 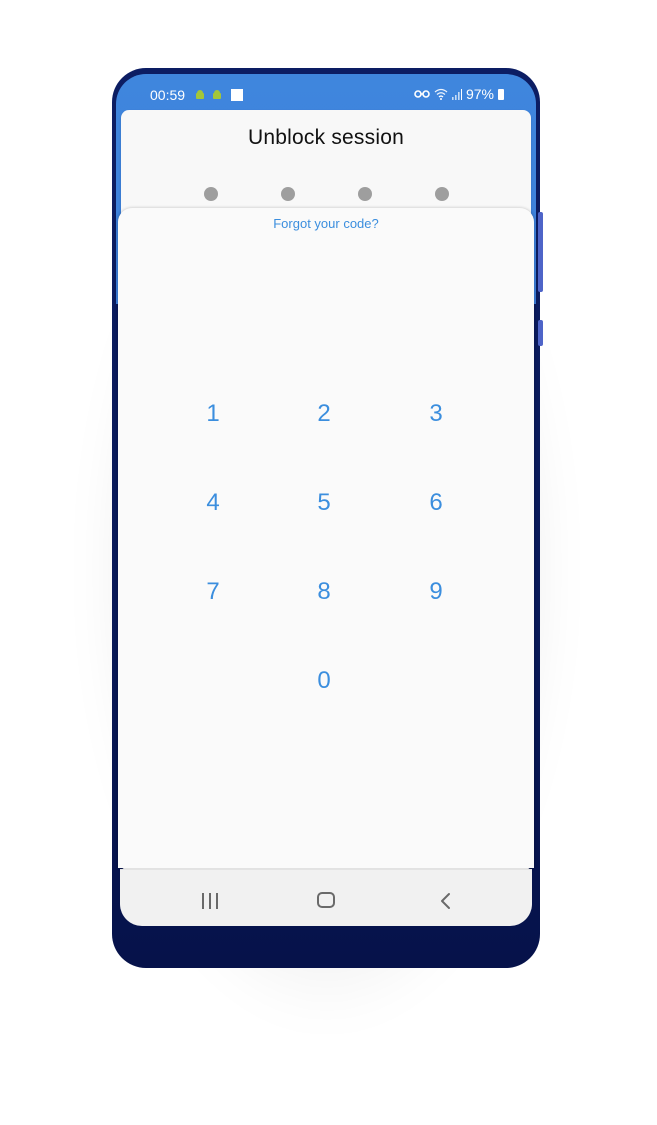 I want to click on status-right: 97%, so click(x=459, y=94).